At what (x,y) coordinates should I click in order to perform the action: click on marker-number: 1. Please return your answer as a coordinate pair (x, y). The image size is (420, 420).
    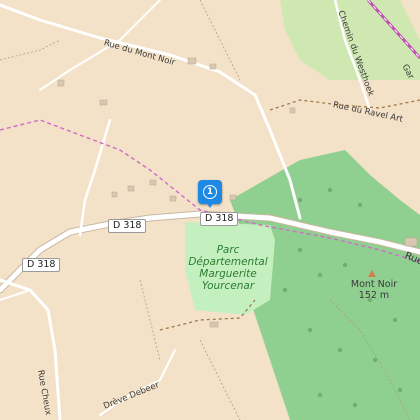
    Looking at the image, I should click on (210, 192).